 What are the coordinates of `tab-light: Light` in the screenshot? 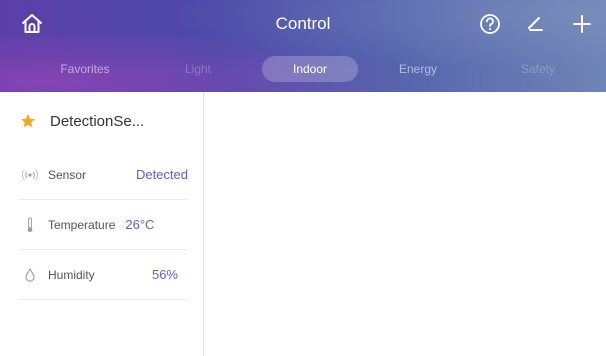 It's located at (198, 69).